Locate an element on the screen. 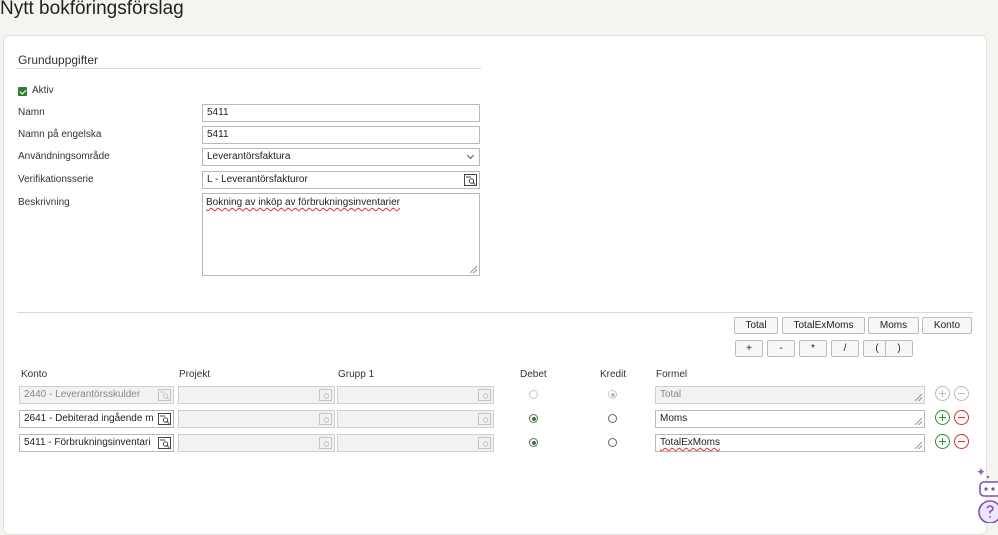 The image size is (998, 535). column-header-konto: Konto is located at coordinates (34, 374).